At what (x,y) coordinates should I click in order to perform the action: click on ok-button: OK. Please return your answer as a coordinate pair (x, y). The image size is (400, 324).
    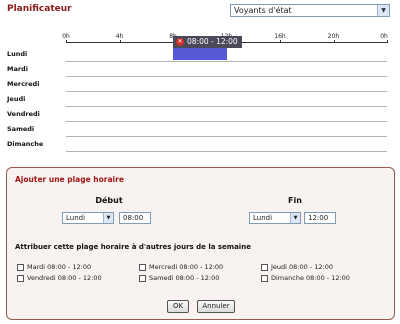
    Looking at the image, I should click on (178, 306).